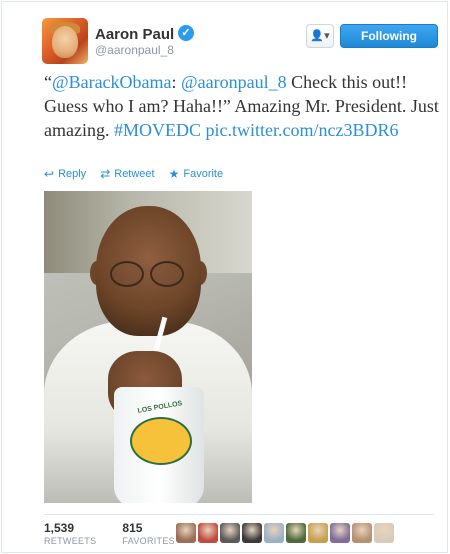 Image resolution: width=450 pixels, height=554 pixels. Describe the element at coordinates (234, 82) in the screenshot. I see `mention-aaronpaul-link: @aaronpaul_8` at that location.